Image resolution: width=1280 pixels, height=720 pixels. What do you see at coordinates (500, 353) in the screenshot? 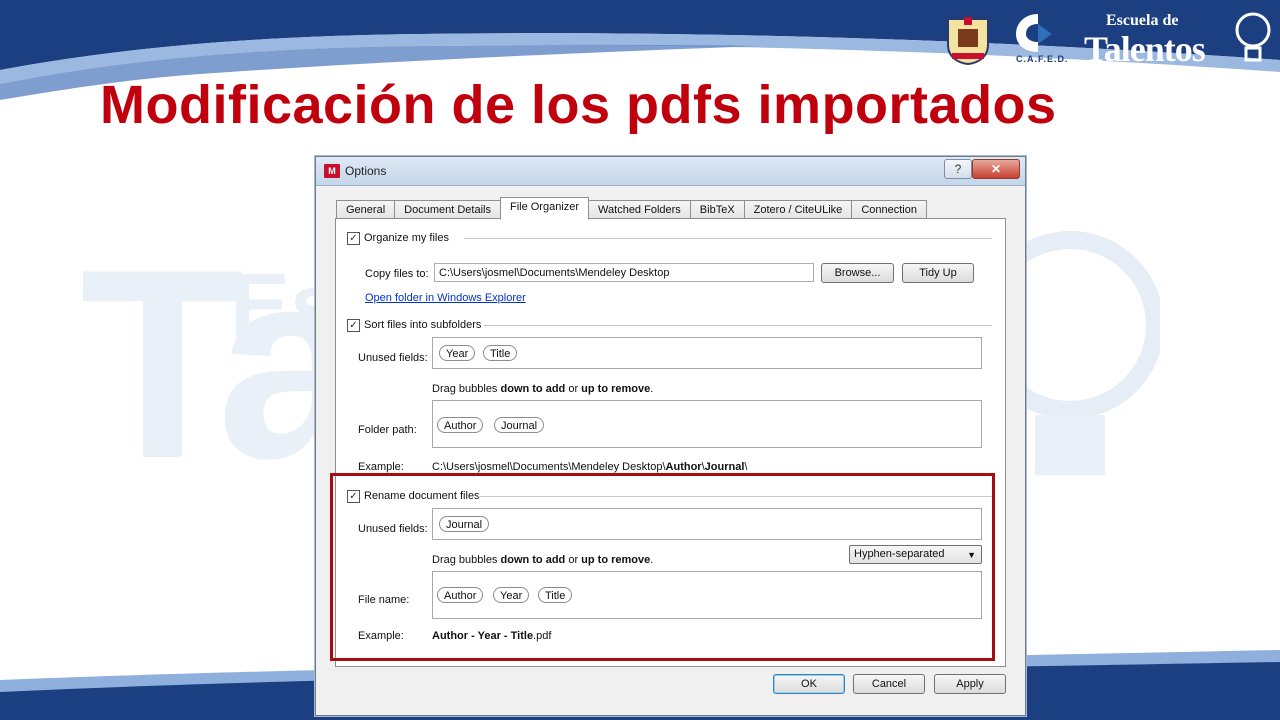
I see `field-bubble-title: Title` at bounding box center [500, 353].